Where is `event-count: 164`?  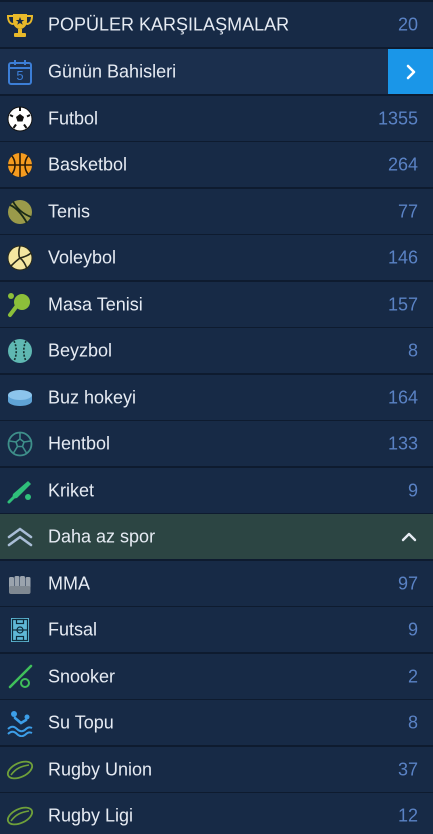 event-count: 164 is located at coordinates (402, 397).